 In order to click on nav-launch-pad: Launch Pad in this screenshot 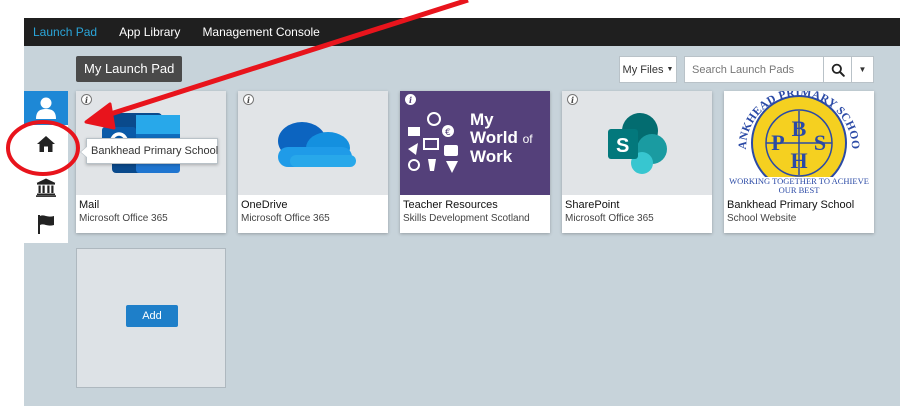, I will do `click(65, 32)`.